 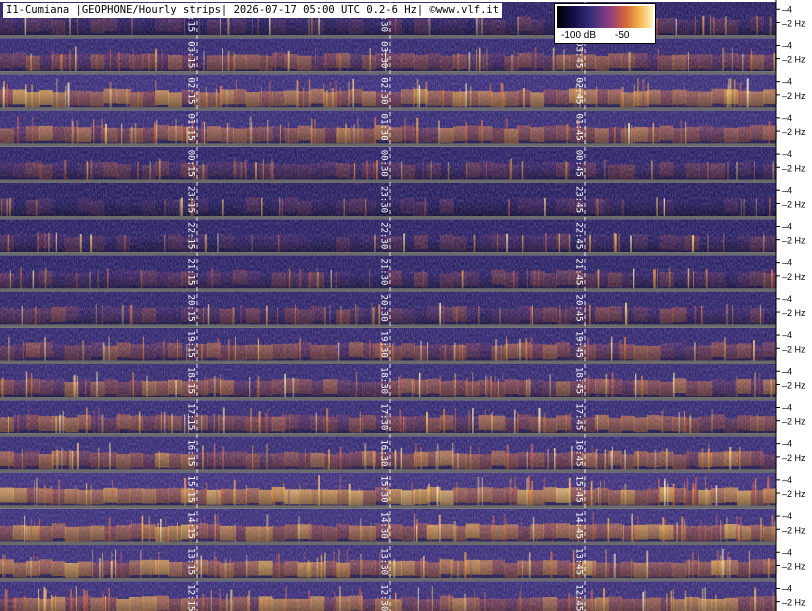 I want to click on legend-high-label: -50, so click(x=622, y=35).